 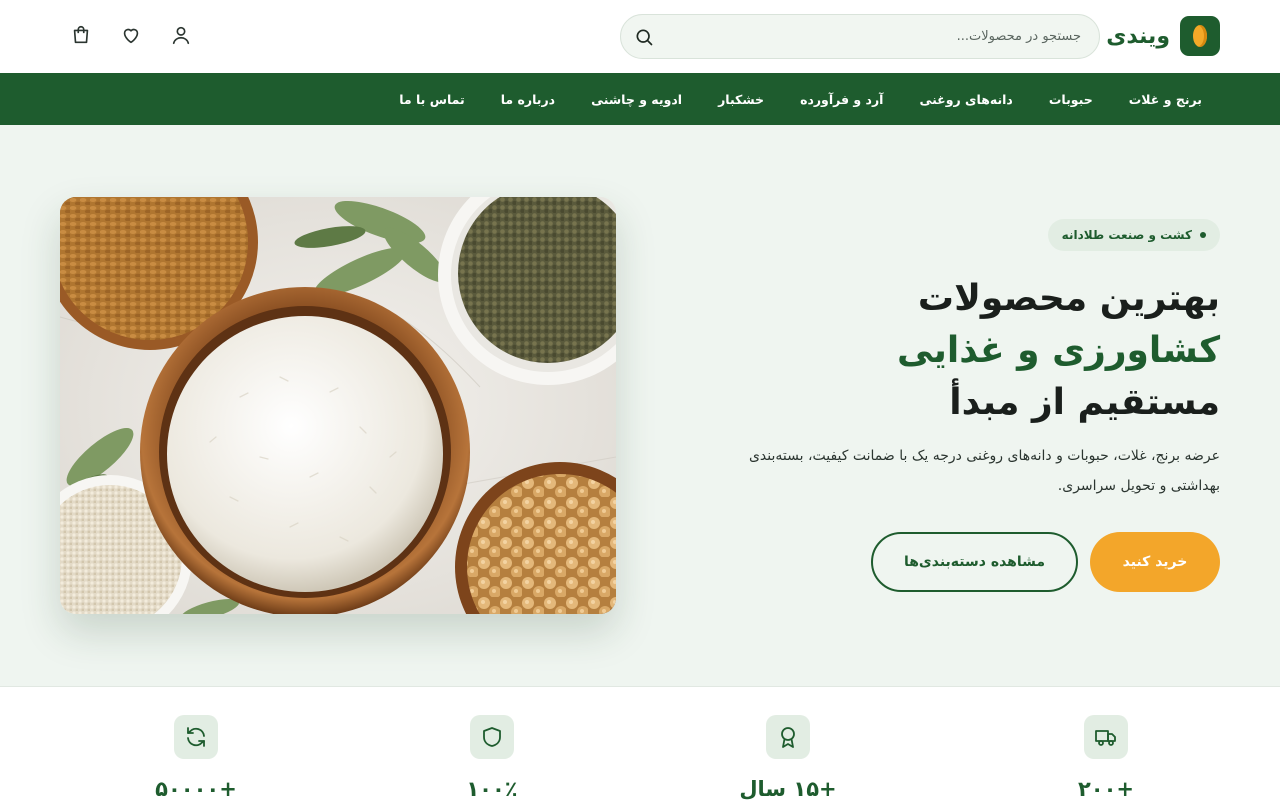 What do you see at coordinates (492, 789) in the screenshot?
I see `stat-value: ۱۰۰٪` at bounding box center [492, 789].